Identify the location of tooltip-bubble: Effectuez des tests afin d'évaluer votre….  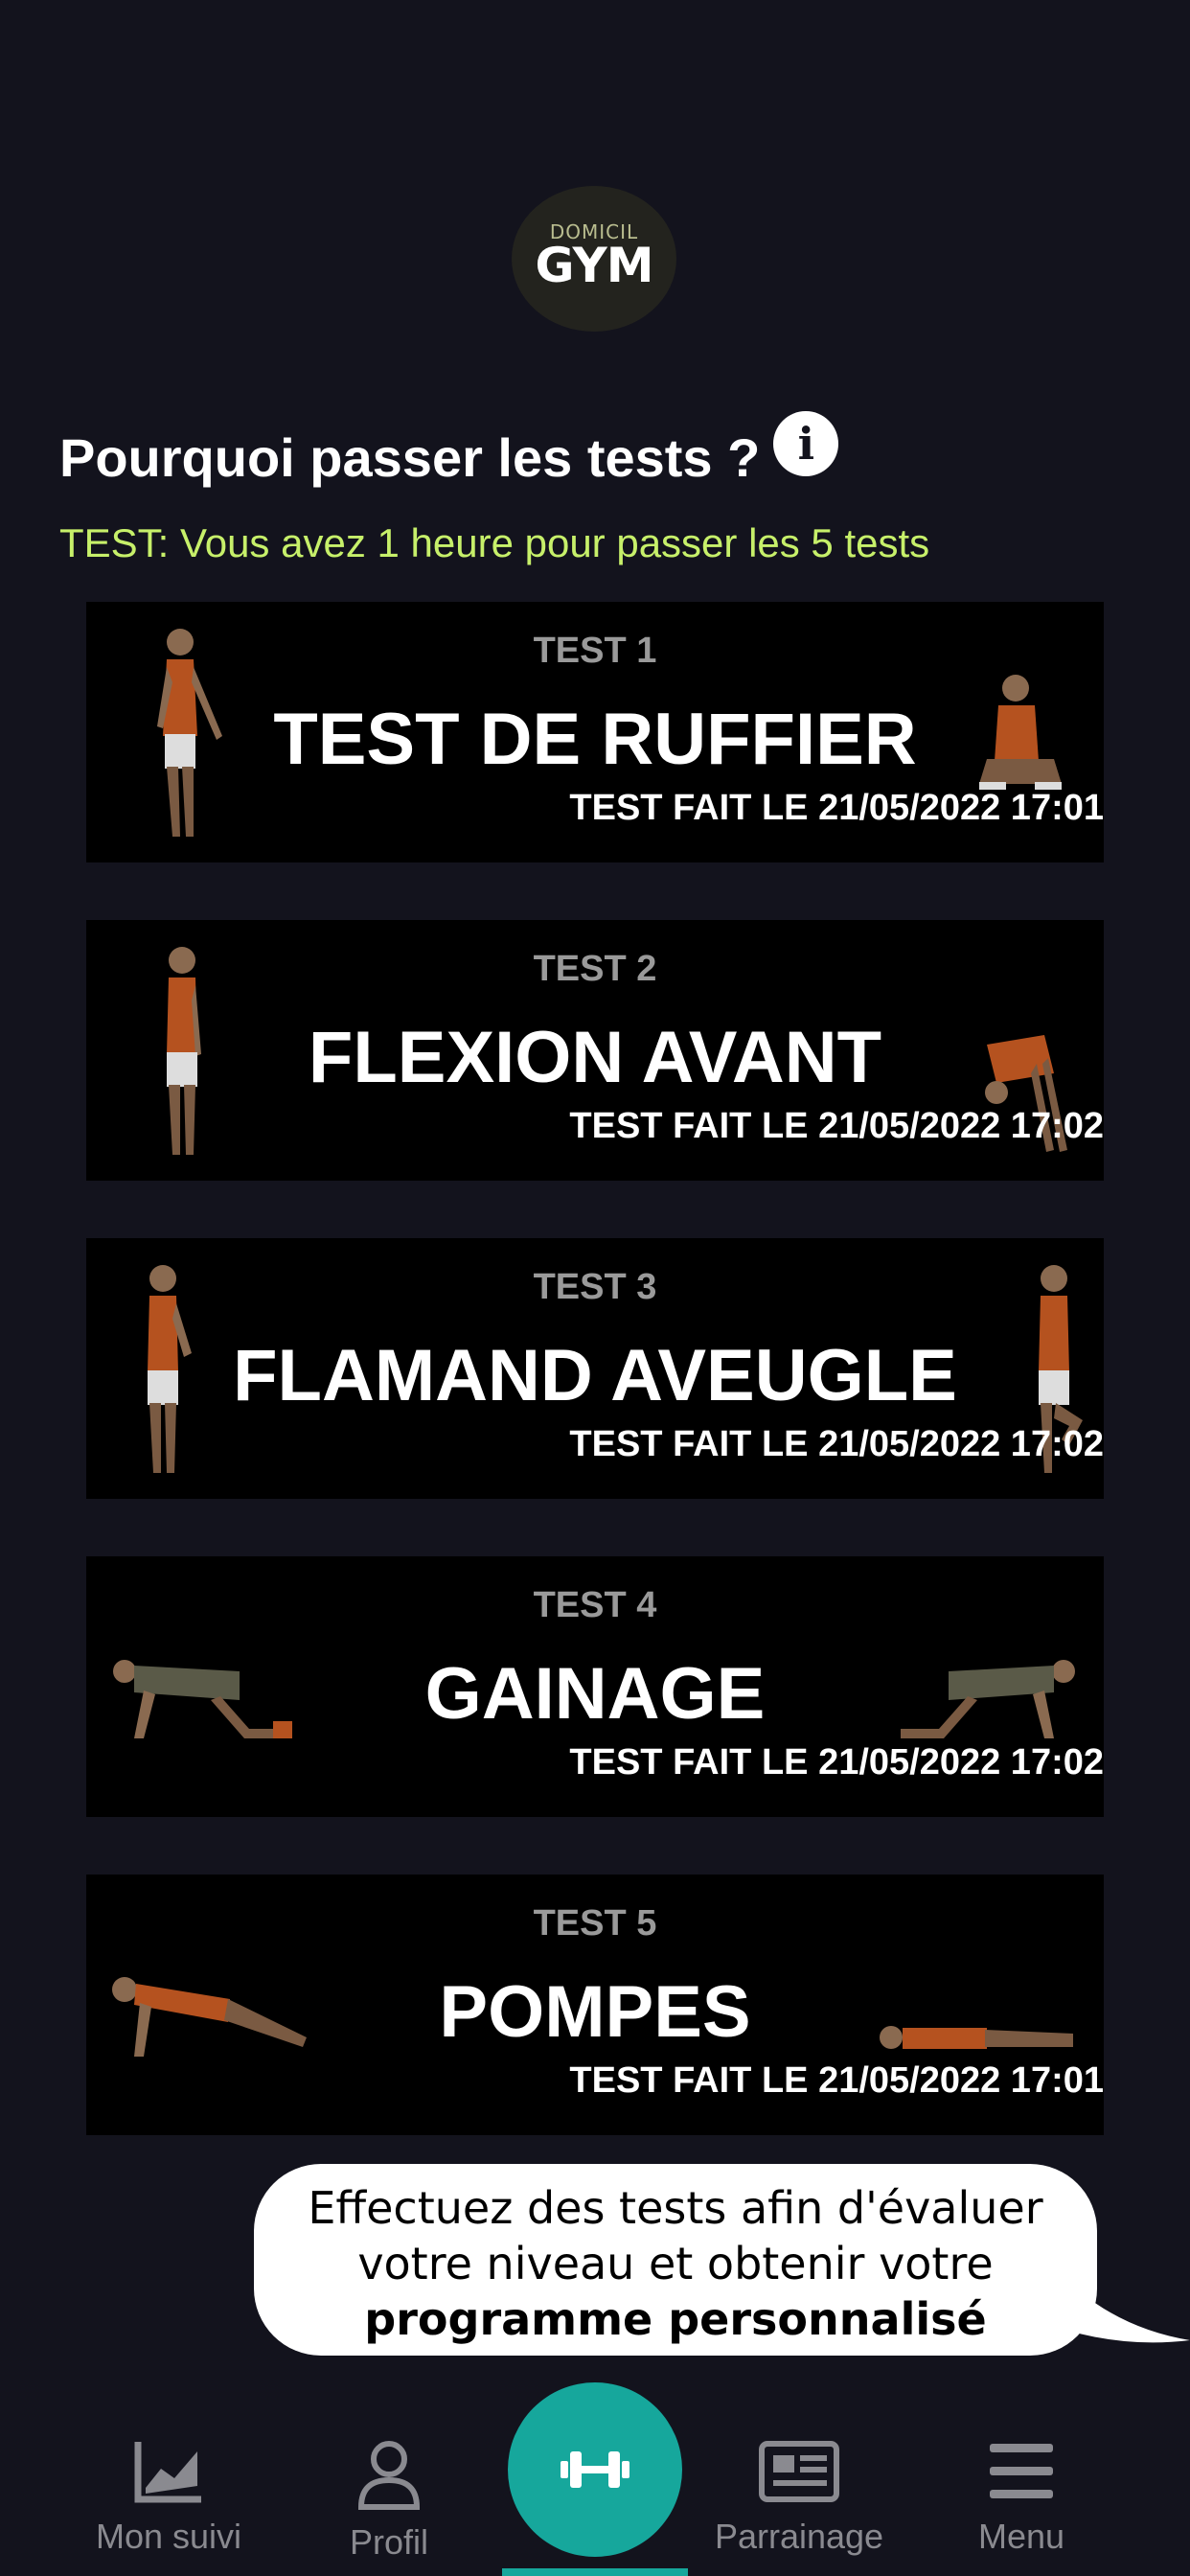
(676, 2260).